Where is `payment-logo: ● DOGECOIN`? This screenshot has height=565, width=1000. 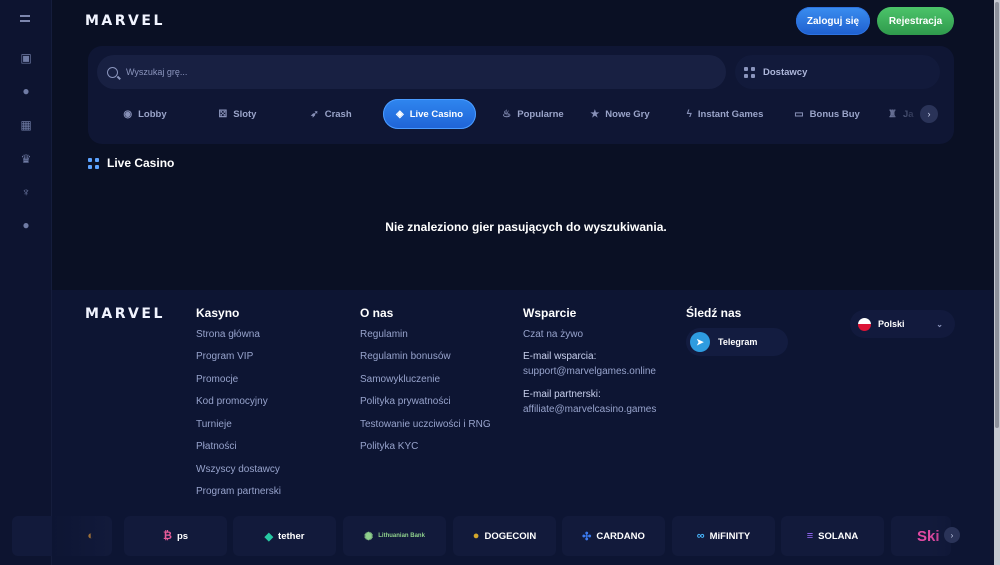
payment-logo: ● DOGECOIN is located at coordinates (504, 536).